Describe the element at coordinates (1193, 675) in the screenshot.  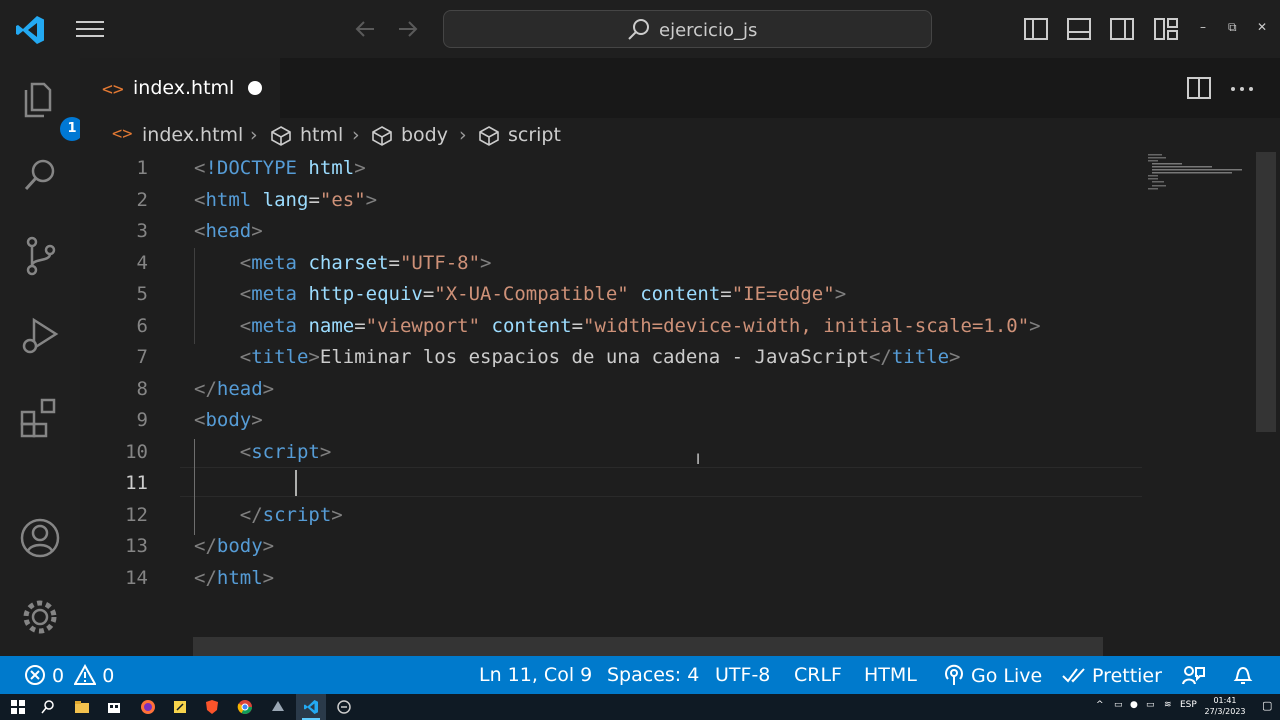
I see `feedback-icon` at that location.